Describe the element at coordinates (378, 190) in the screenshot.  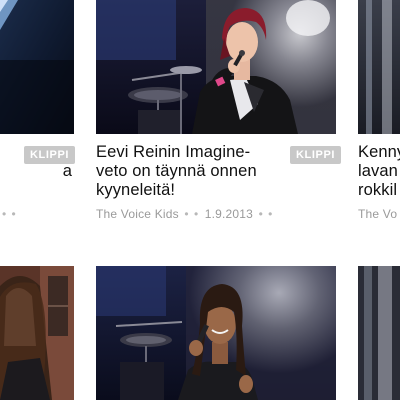
I see `clip-title-line: rokkil` at that location.